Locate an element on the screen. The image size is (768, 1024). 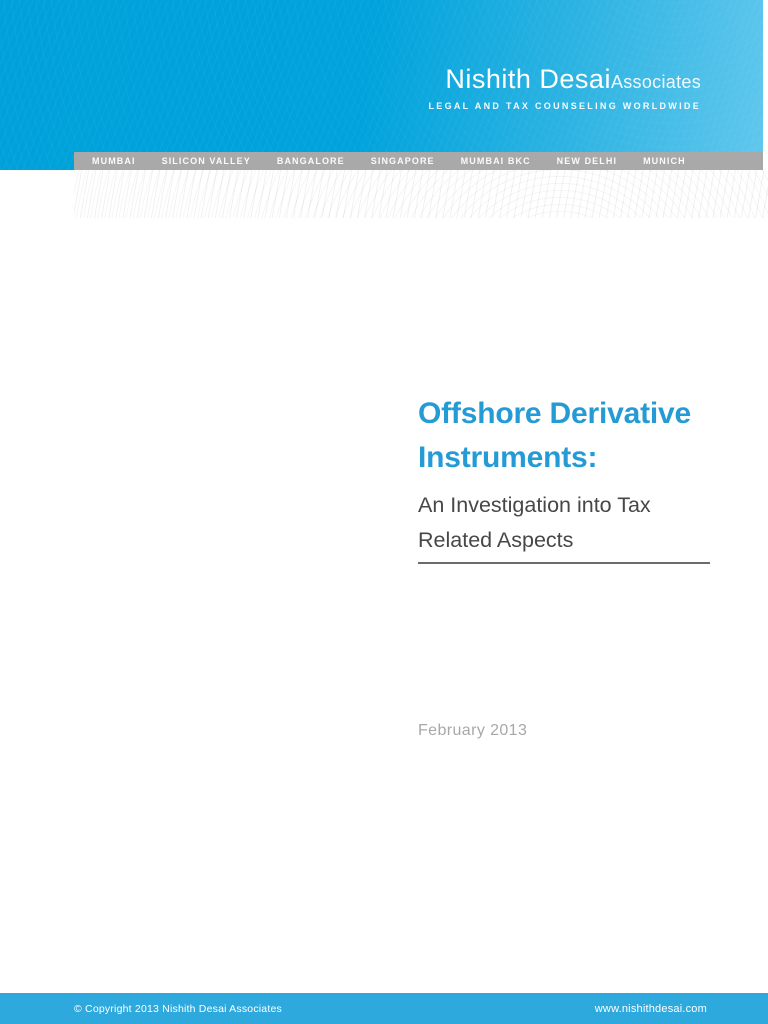
brand-logo-text: Nishith Desai Associates is located at coordinates (573, 80).